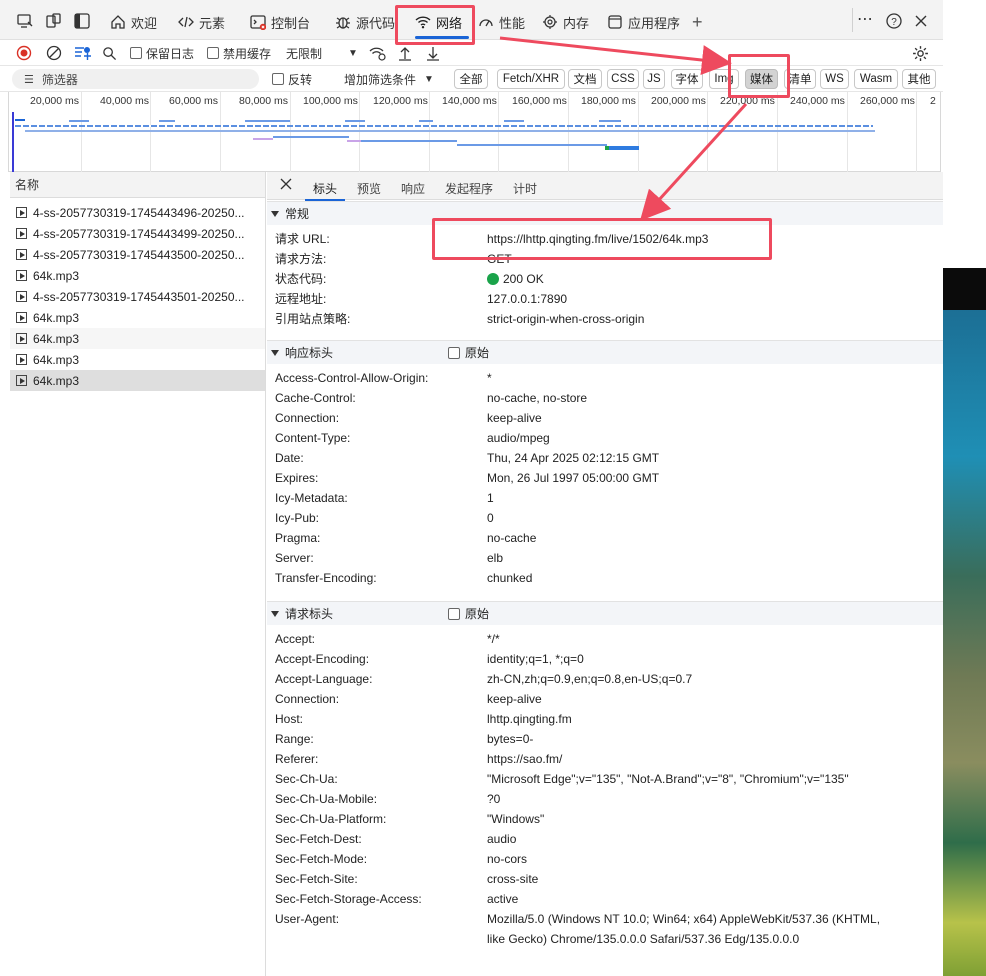  What do you see at coordinates (292, 79) in the screenshot?
I see `invert-checkbox: 反转` at bounding box center [292, 79].